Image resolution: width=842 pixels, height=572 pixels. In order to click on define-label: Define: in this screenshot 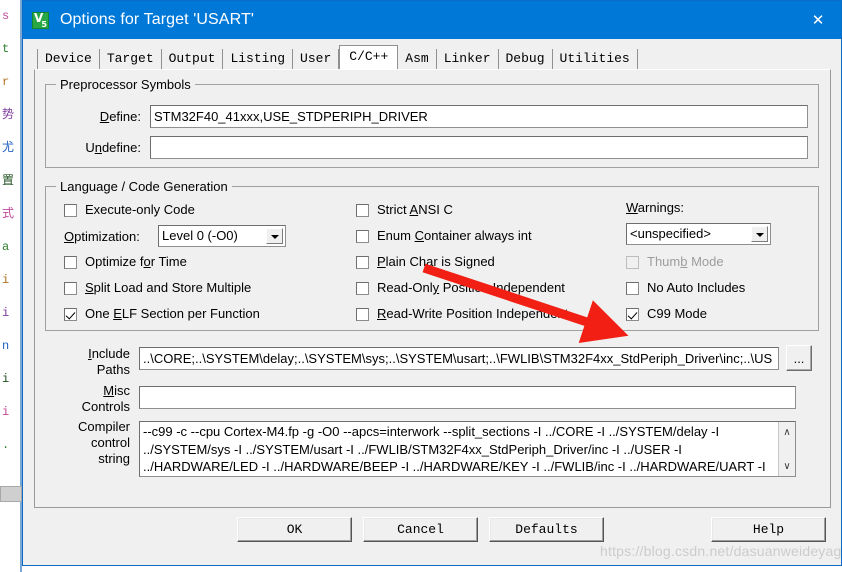, I will do `click(120, 116)`.